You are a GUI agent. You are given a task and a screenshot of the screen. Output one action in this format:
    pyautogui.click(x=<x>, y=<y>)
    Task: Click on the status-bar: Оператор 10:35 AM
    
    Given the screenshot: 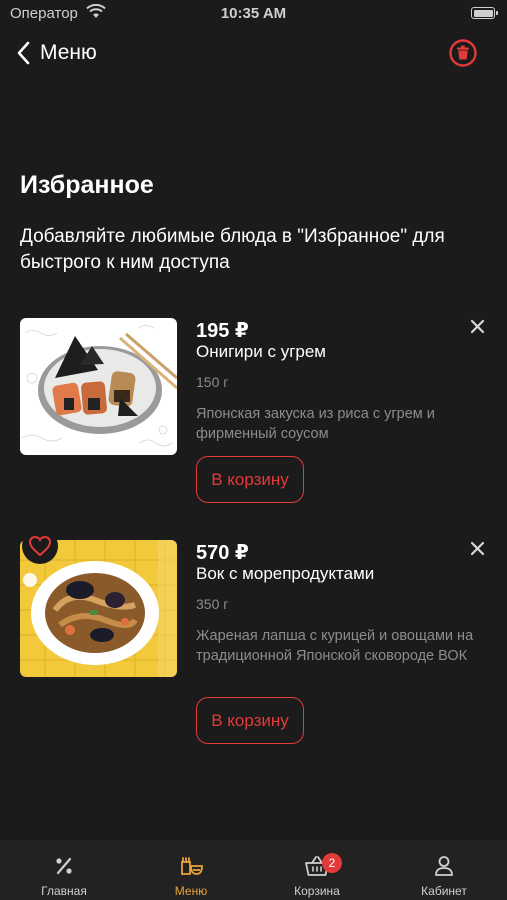 What is the action you would take?
    pyautogui.click(x=253, y=14)
    